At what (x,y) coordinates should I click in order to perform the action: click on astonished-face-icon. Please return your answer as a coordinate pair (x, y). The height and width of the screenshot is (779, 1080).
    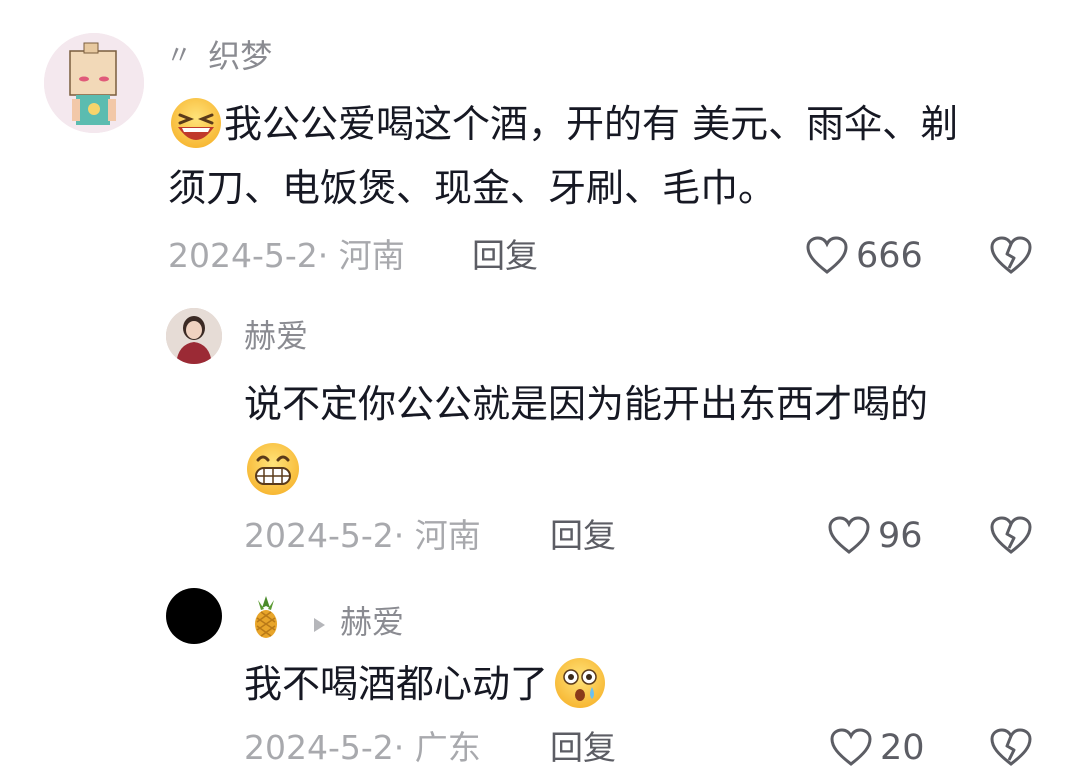
    Looking at the image, I should click on (580, 686).